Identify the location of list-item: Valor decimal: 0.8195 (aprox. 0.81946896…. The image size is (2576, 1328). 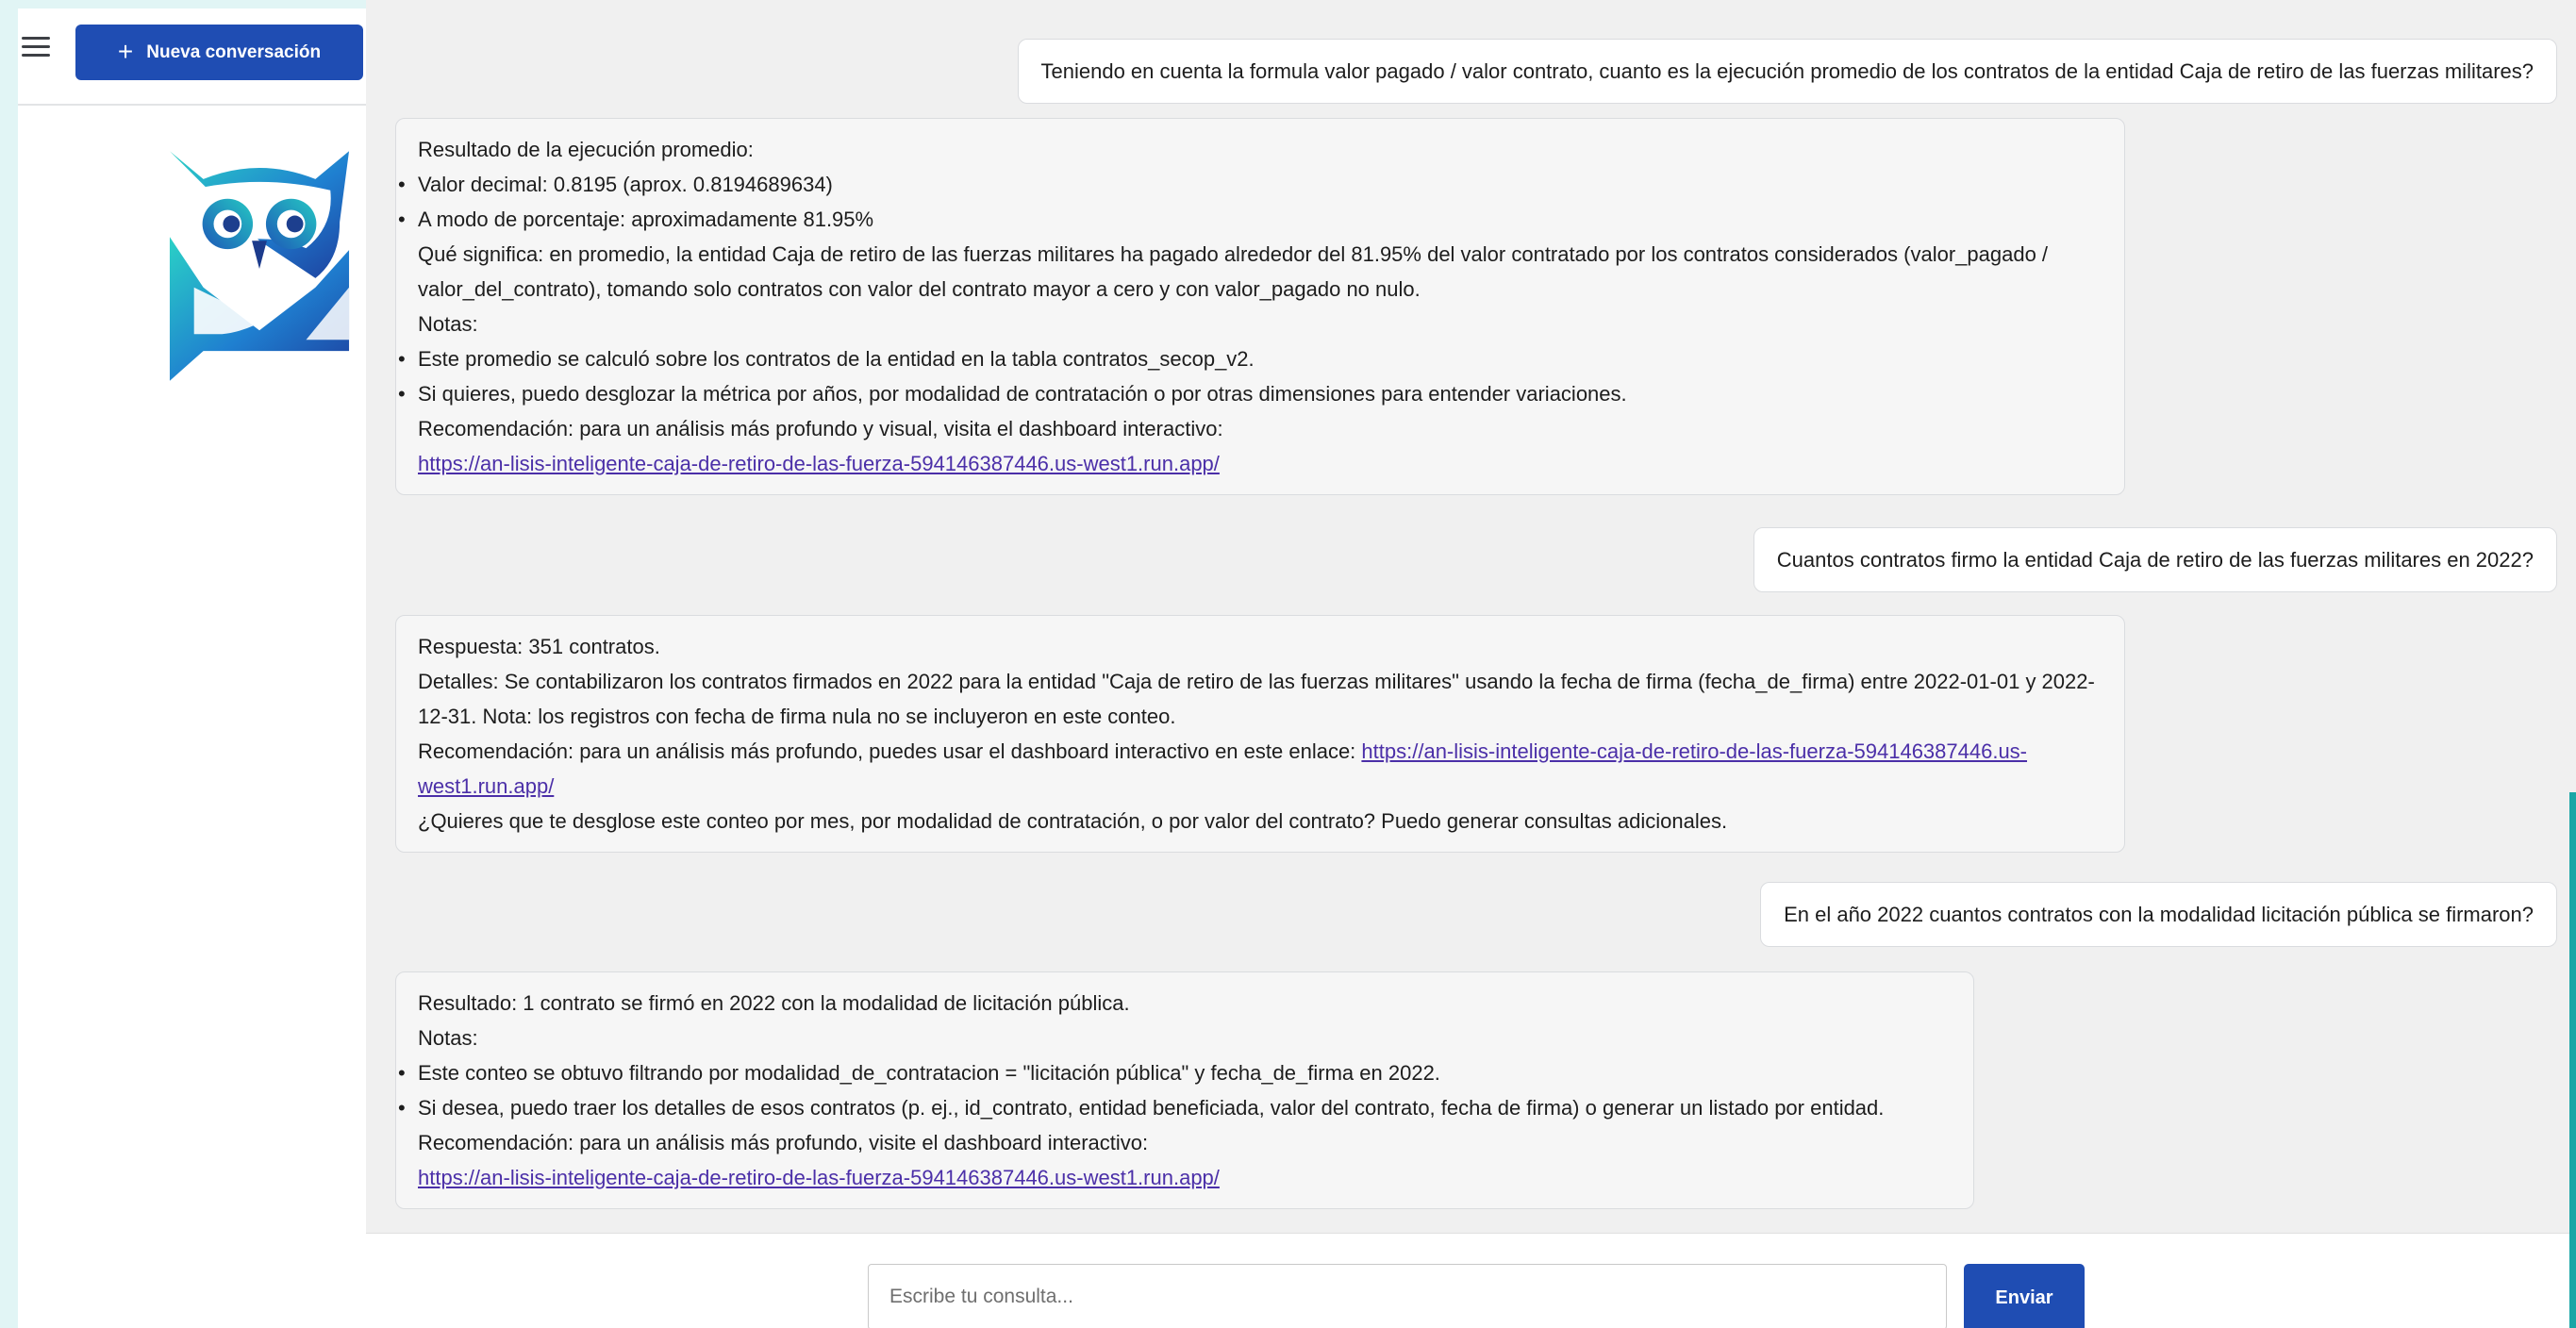
(1250, 185).